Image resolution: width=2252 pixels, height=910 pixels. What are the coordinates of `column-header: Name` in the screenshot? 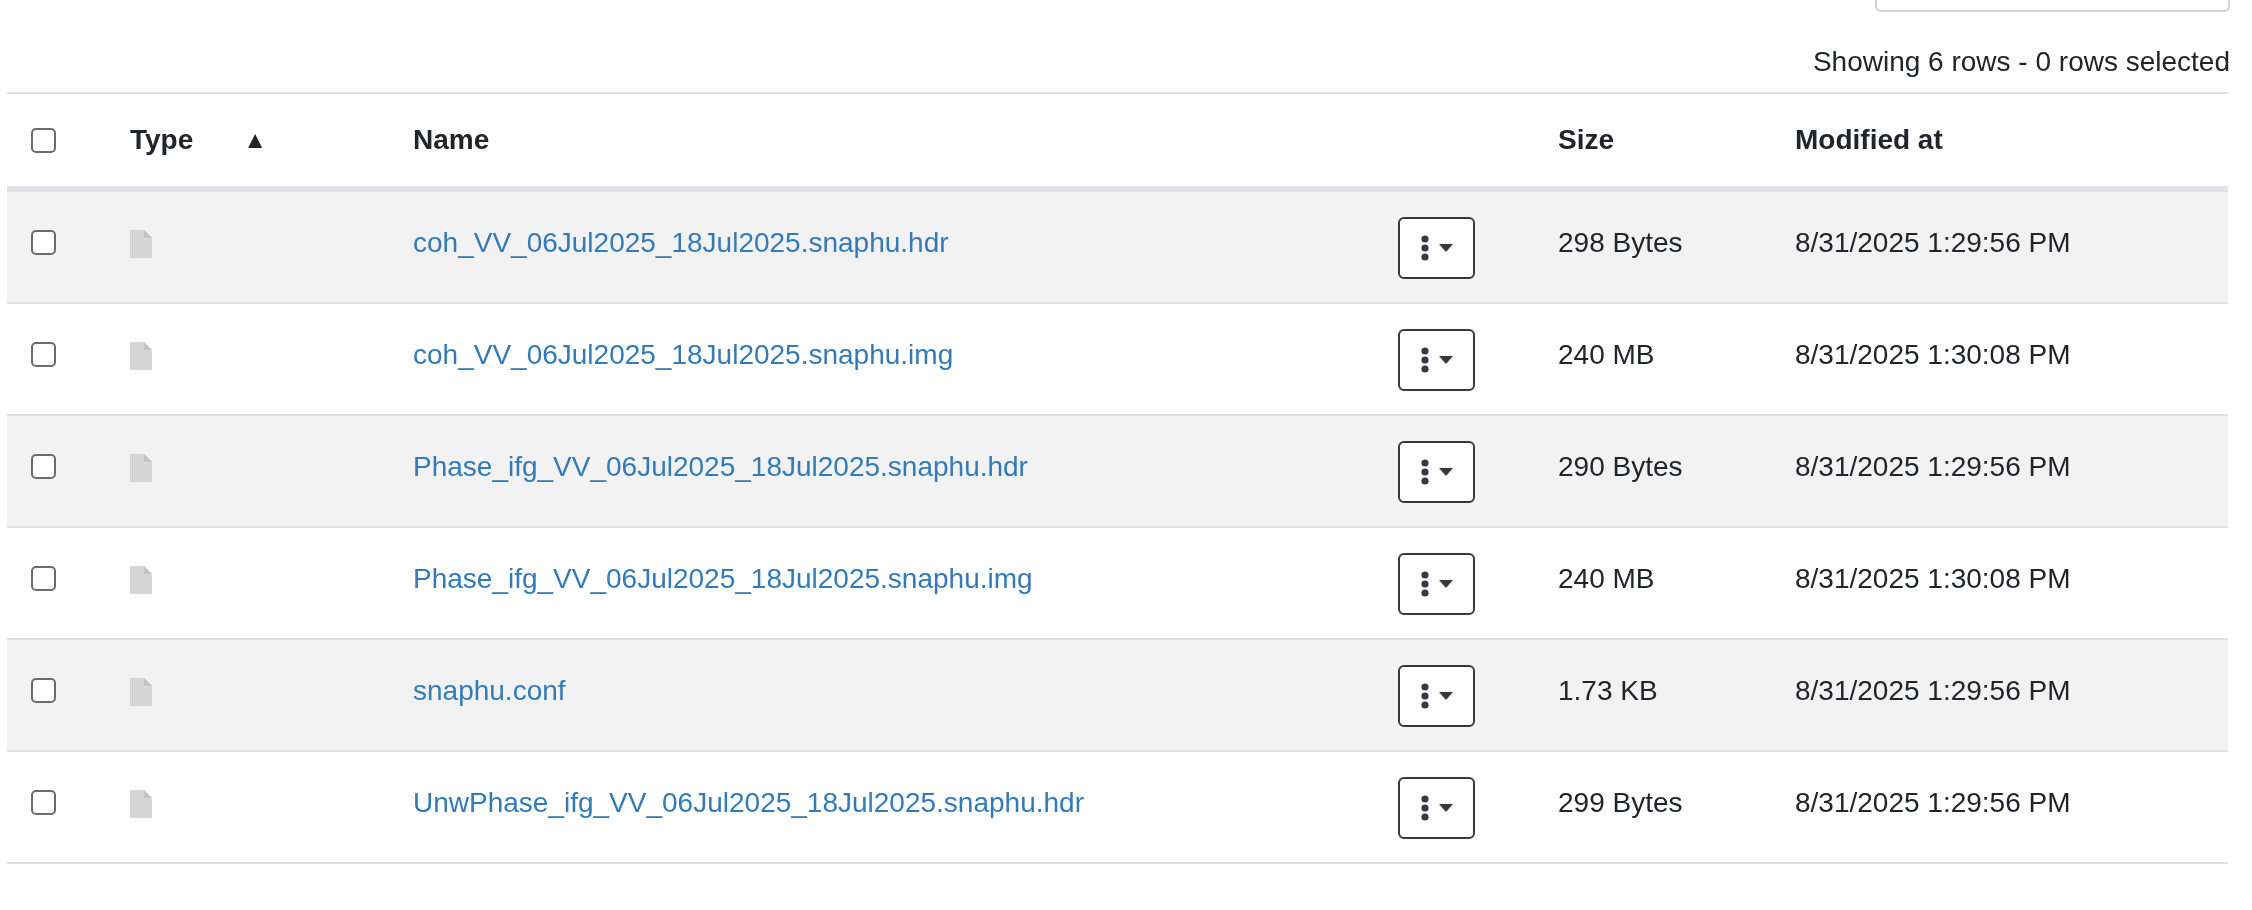 It's located at (451, 139).